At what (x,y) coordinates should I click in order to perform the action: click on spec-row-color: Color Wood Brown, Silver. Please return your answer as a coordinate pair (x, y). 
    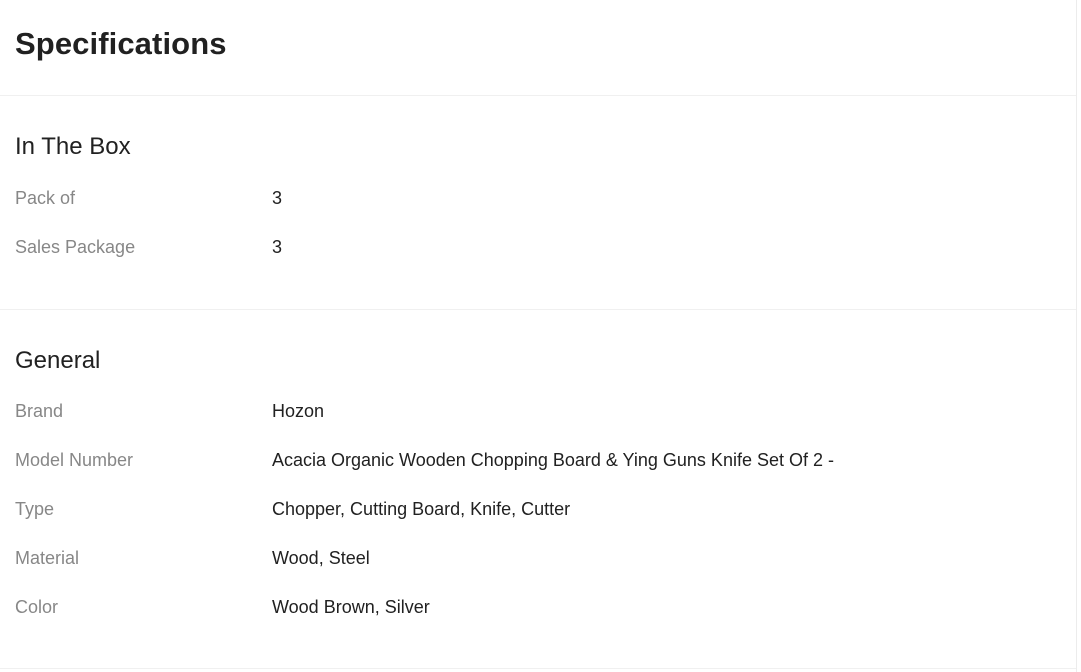
    Looking at the image, I should click on (538, 607).